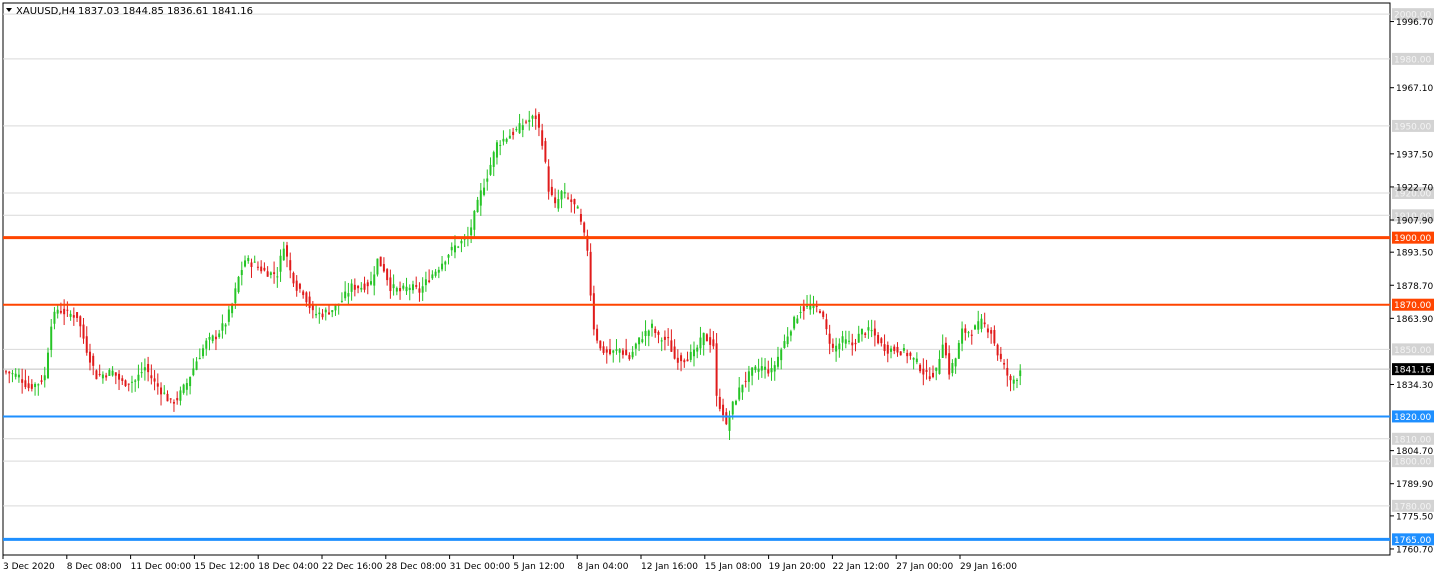 The height and width of the screenshot is (578, 1436). Describe the element at coordinates (1412, 127) in the screenshot. I see `minor-level-label: 1950.00` at that location.